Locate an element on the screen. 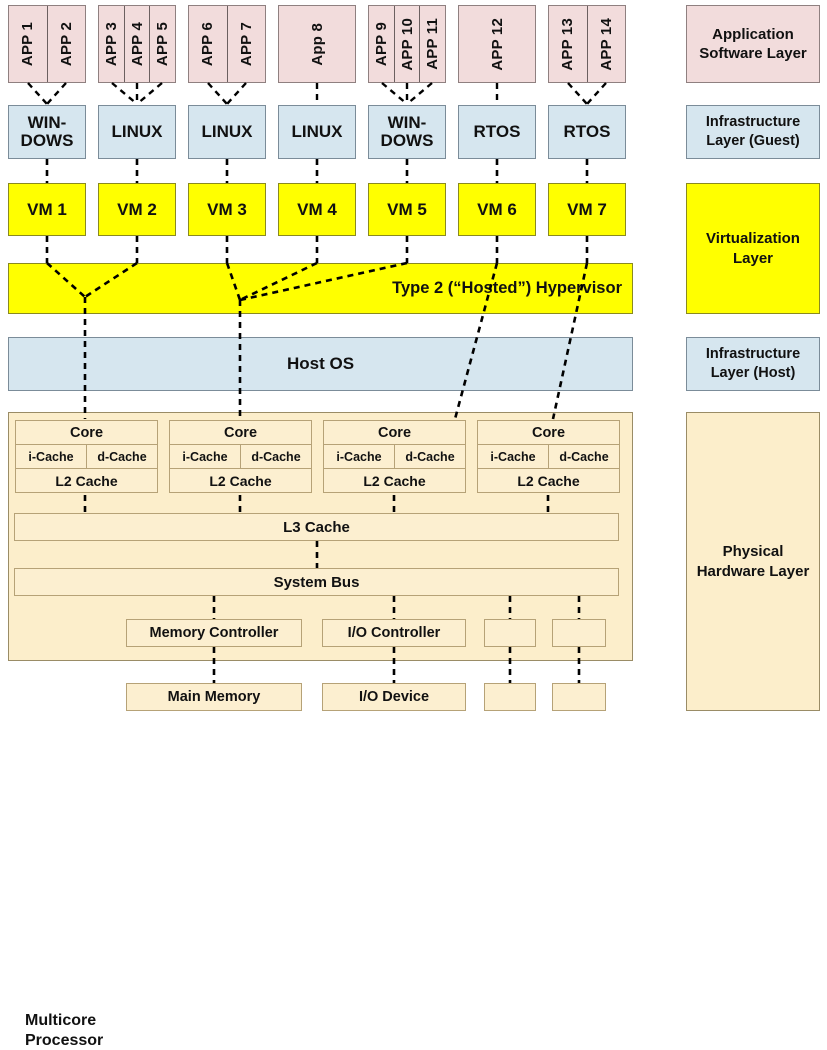 Image resolution: width=827 pixels, height=1050 pixels. multicore-processor-label: Multicore Processor is located at coordinates (64, 1030).